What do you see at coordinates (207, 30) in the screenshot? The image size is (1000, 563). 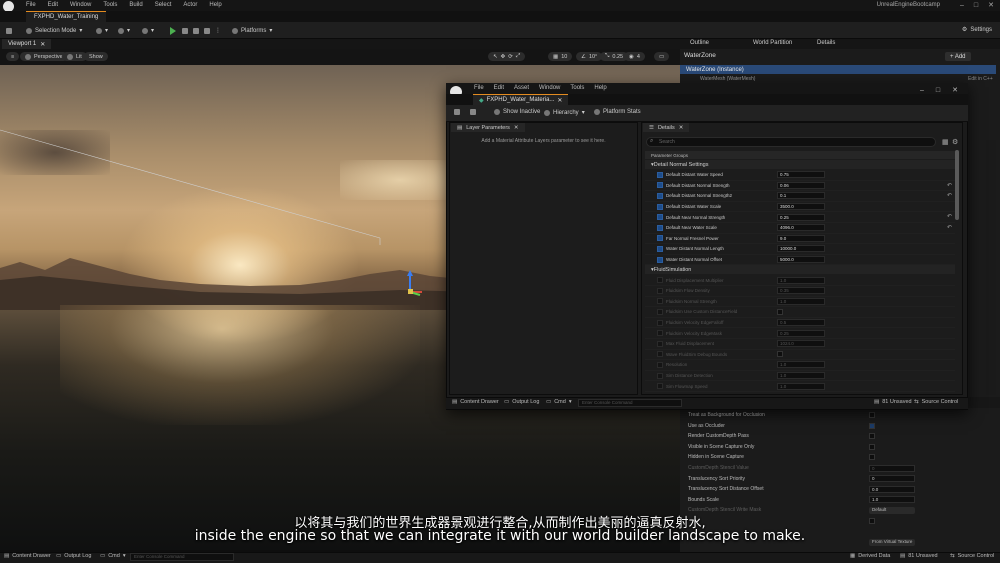 I see `eject-button` at bounding box center [207, 30].